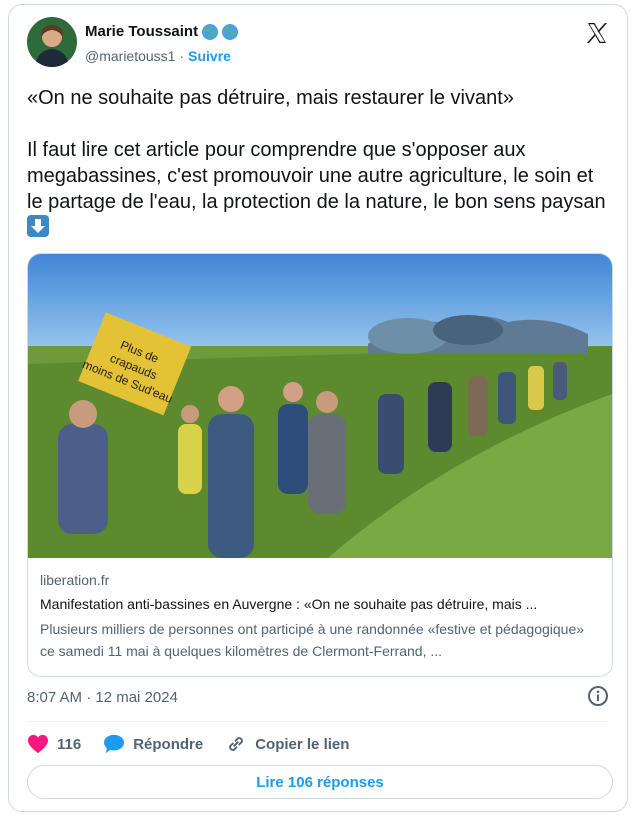  I want to click on divider, so click(318, 721).